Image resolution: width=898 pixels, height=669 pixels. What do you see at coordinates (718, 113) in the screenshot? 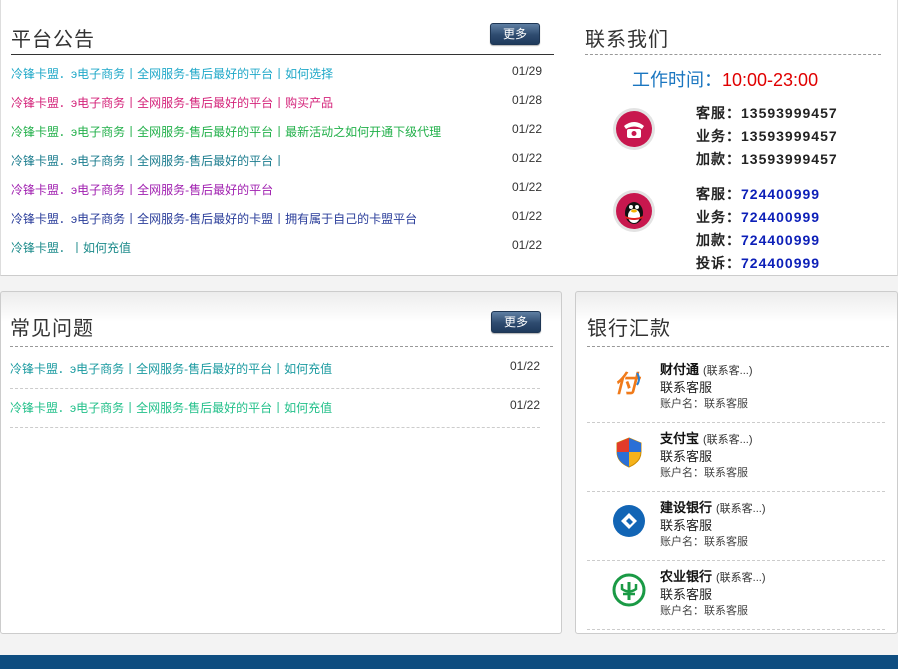
I see `phone-line-label: 客服：` at bounding box center [718, 113].